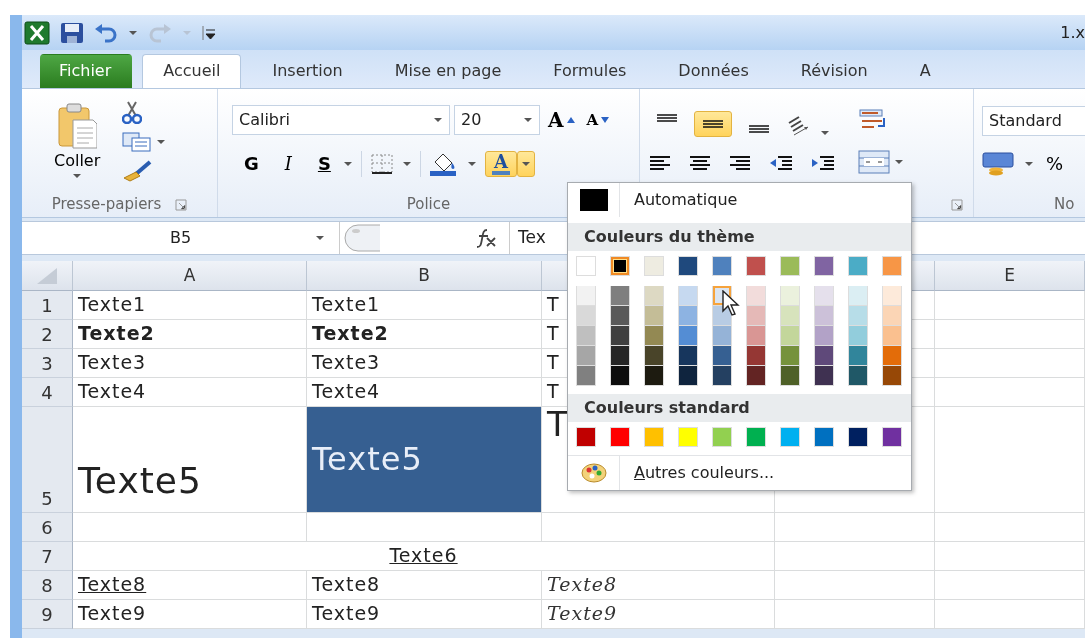 The width and height of the screenshot is (1085, 638). What do you see at coordinates (47, 305) in the screenshot?
I see `row-header: 1` at bounding box center [47, 305].